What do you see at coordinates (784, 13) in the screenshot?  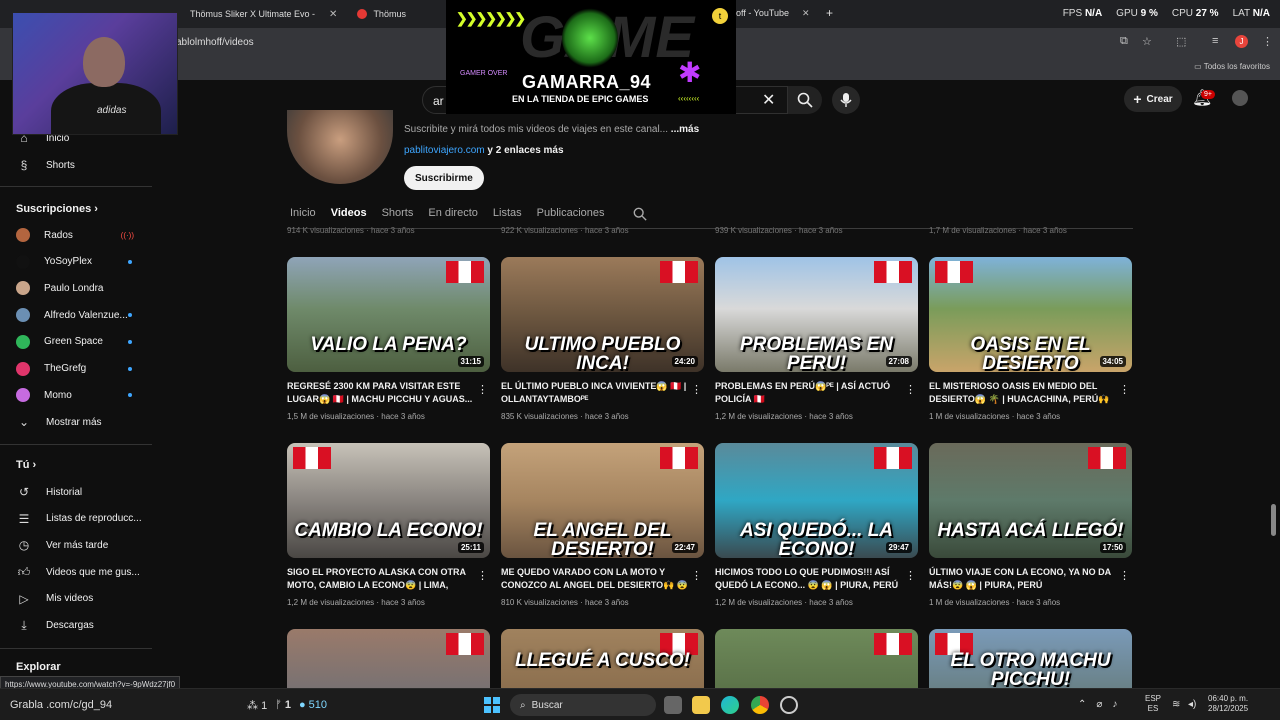 I see `browser-tab-youtube: off - YouTube ✕ +` at bounding box center [784, 13].